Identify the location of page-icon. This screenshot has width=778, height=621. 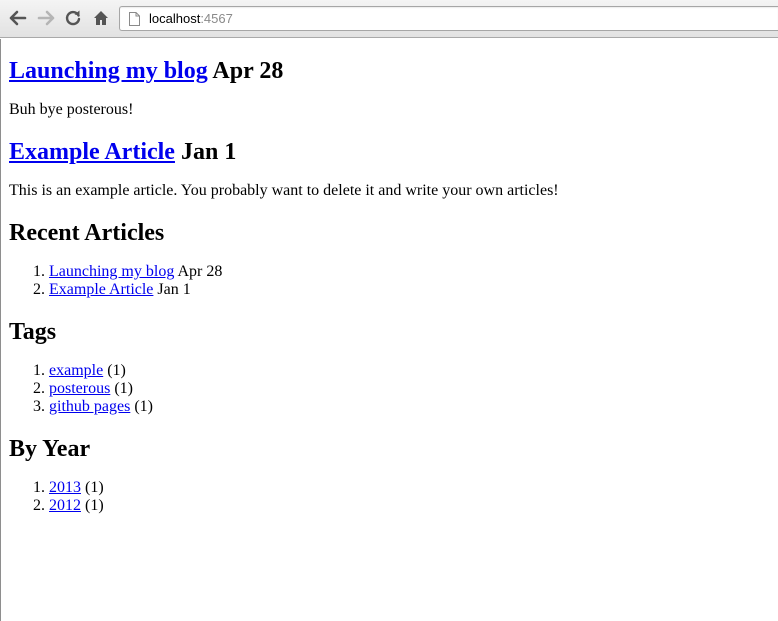
(134, 19).